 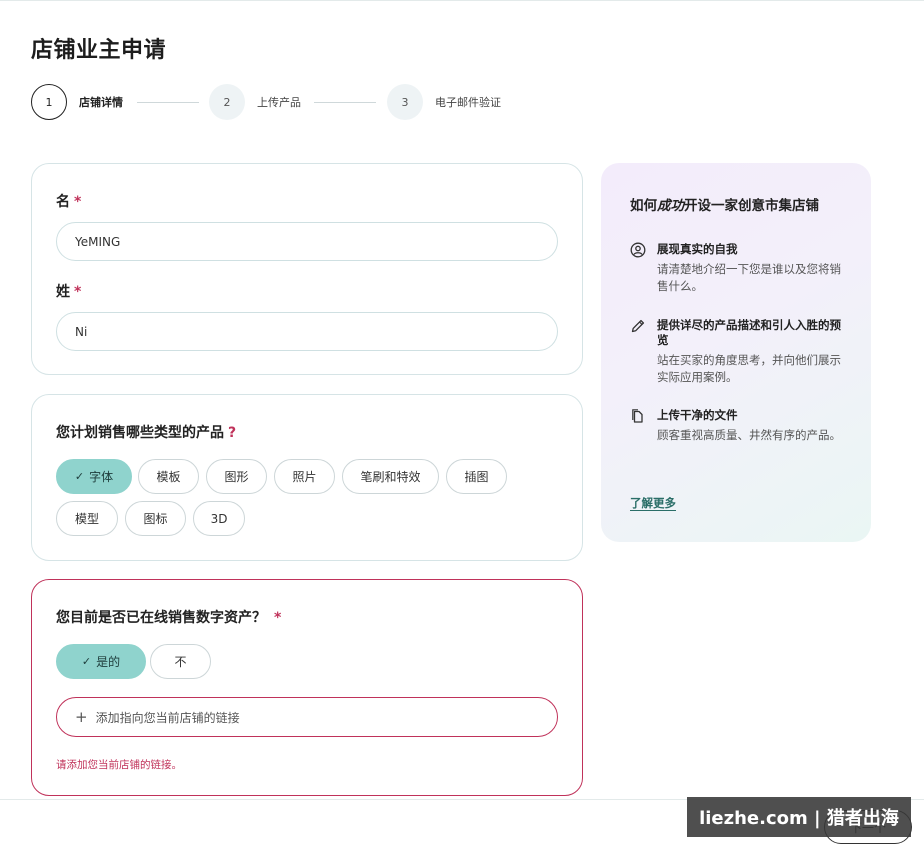 I want to click on step-2-label: 上传产品, so click(x=279, y=102).